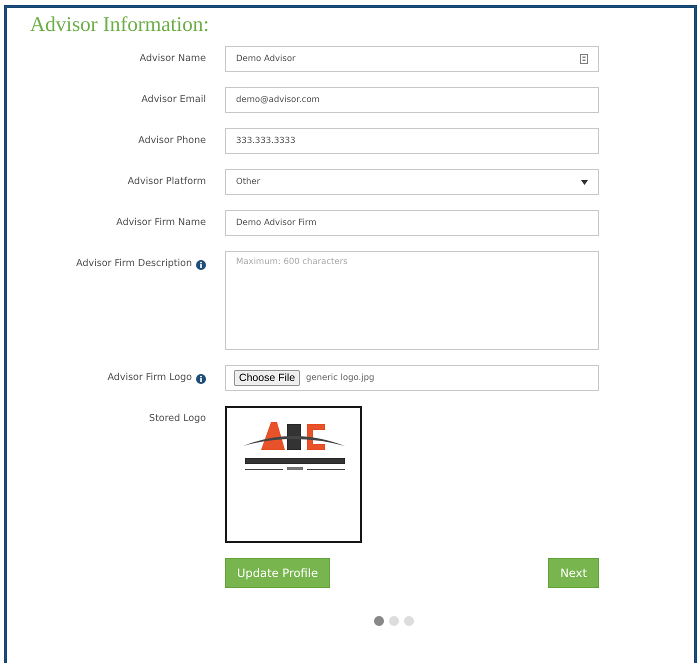 The width and height of the screenshot is (700, 663). Describe the element at coordinates (412, 141) in the screenshot. I see `text-field: 333.333.3333` at that location.